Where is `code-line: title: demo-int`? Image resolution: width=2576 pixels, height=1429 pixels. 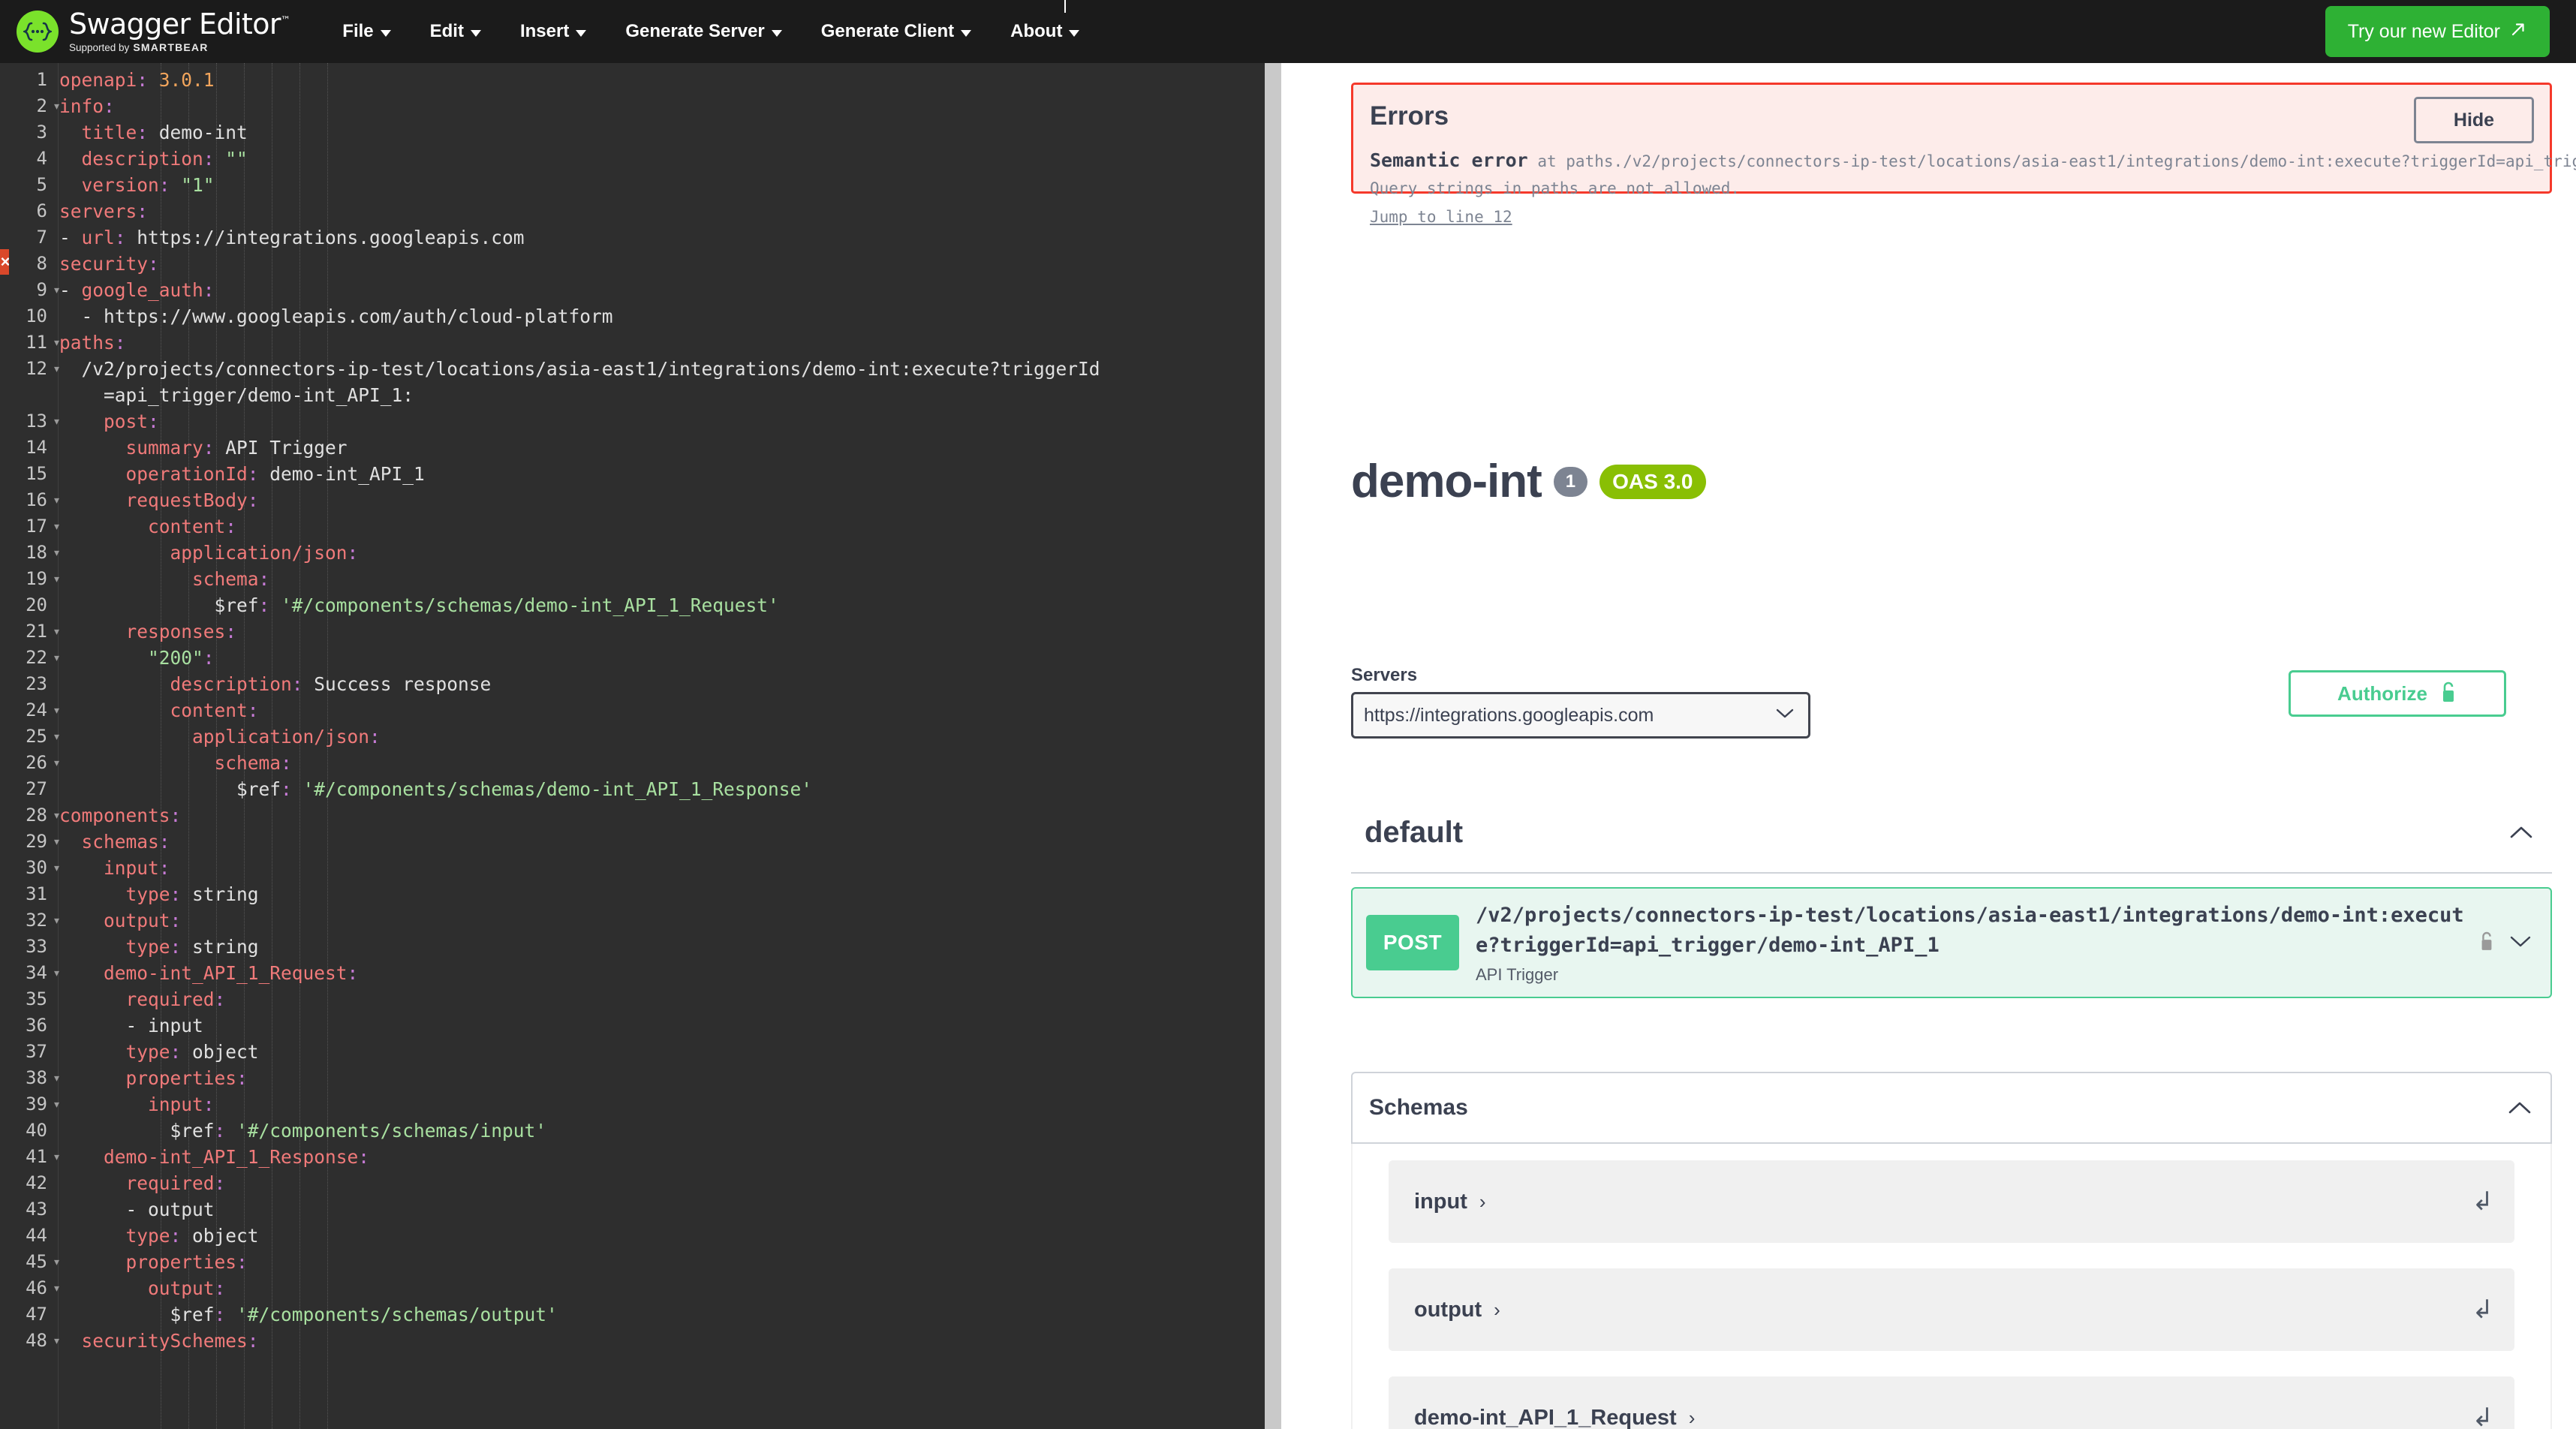
code-line: title: demo-int is located at coordinates (662, 132).